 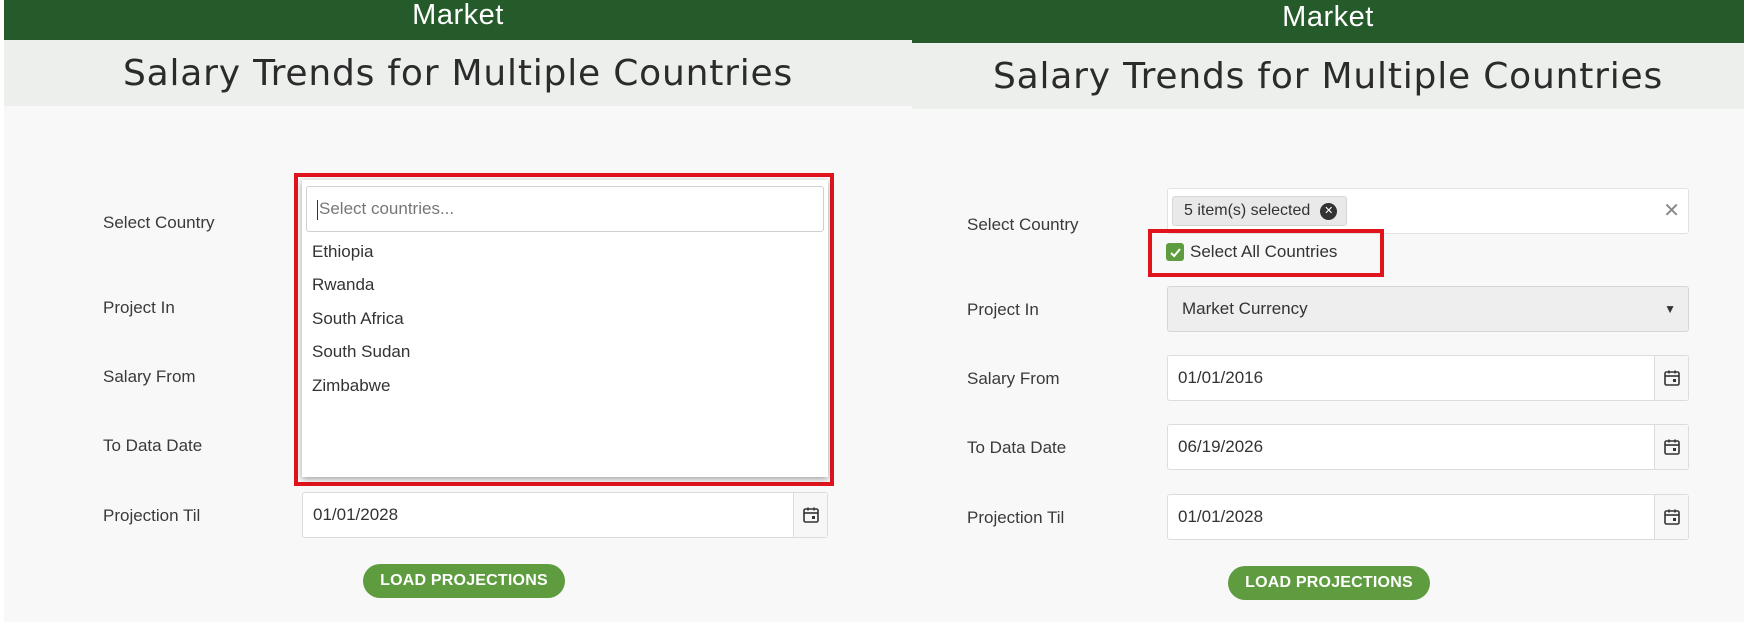 What do you see at coordinates (361, 352) in the screenshot?
I see `country-option: South Sudan` at bounding box center [361, 352].